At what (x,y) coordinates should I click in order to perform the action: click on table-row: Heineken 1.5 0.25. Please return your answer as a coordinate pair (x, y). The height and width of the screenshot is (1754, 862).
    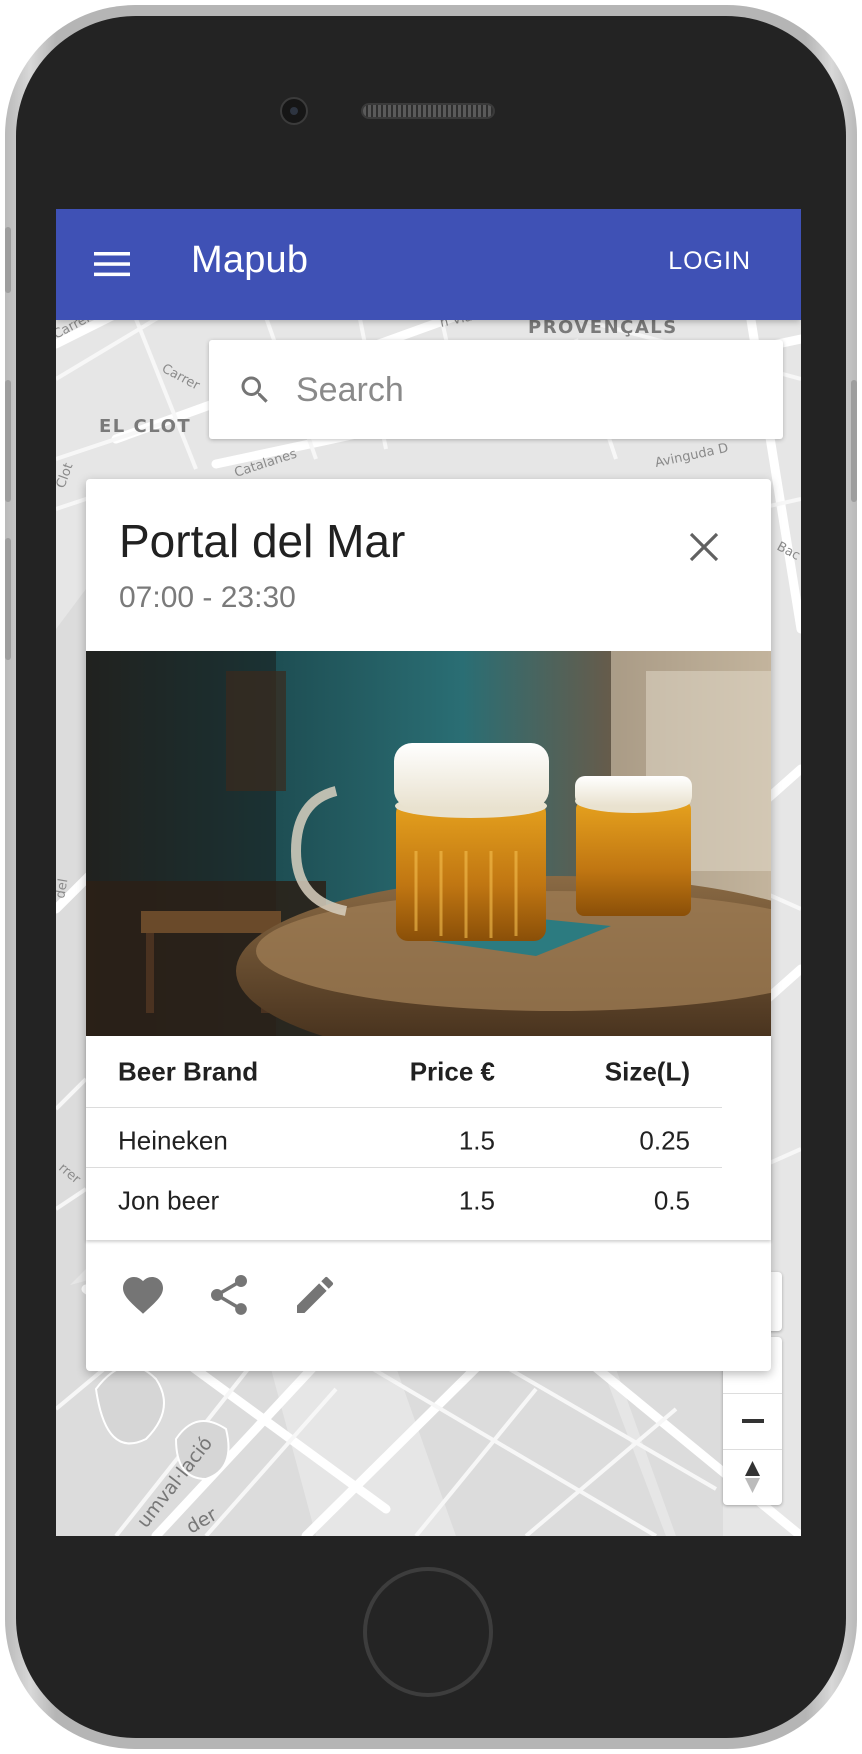
    Looking at the image, I should click on (404, 1141).